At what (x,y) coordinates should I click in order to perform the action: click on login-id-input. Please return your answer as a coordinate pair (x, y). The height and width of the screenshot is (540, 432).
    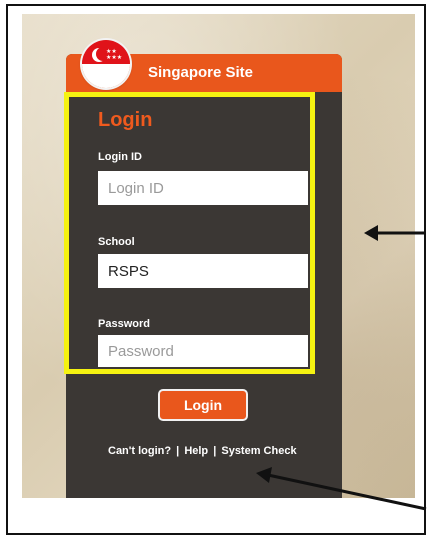
    Looking at the image, I should click on (203, 188).